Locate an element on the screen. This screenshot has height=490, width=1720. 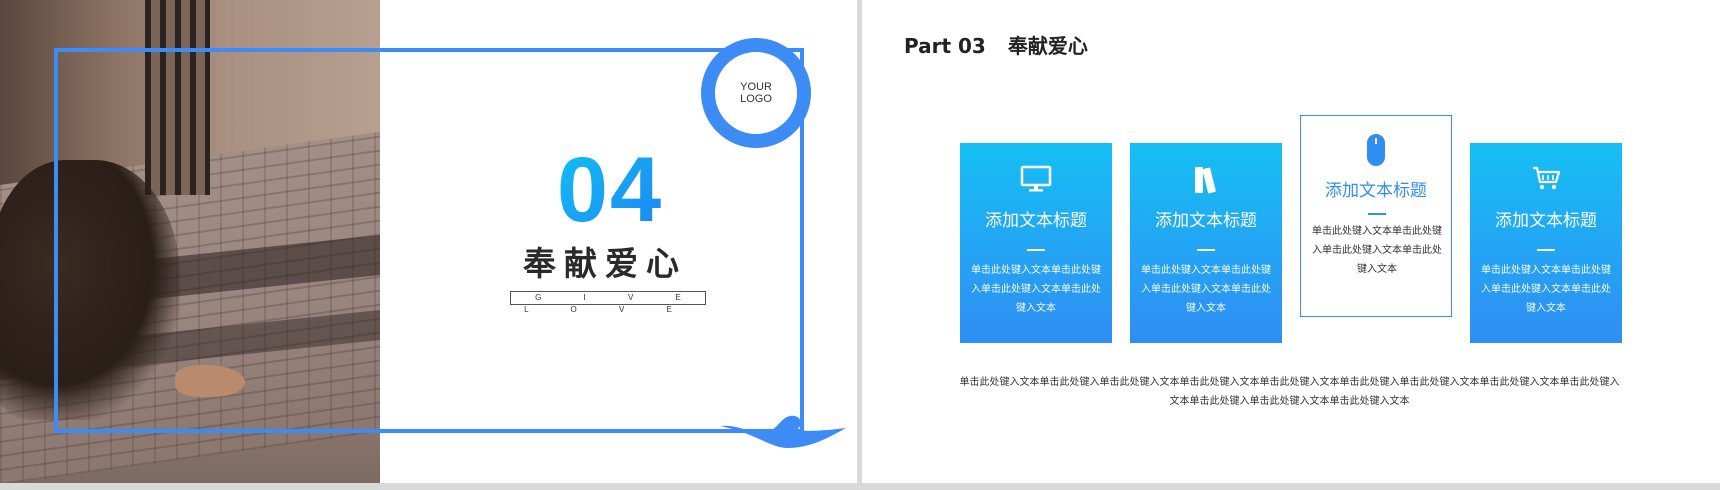
part-title: 奉献爱心 is located at coordinates (1047, 46).